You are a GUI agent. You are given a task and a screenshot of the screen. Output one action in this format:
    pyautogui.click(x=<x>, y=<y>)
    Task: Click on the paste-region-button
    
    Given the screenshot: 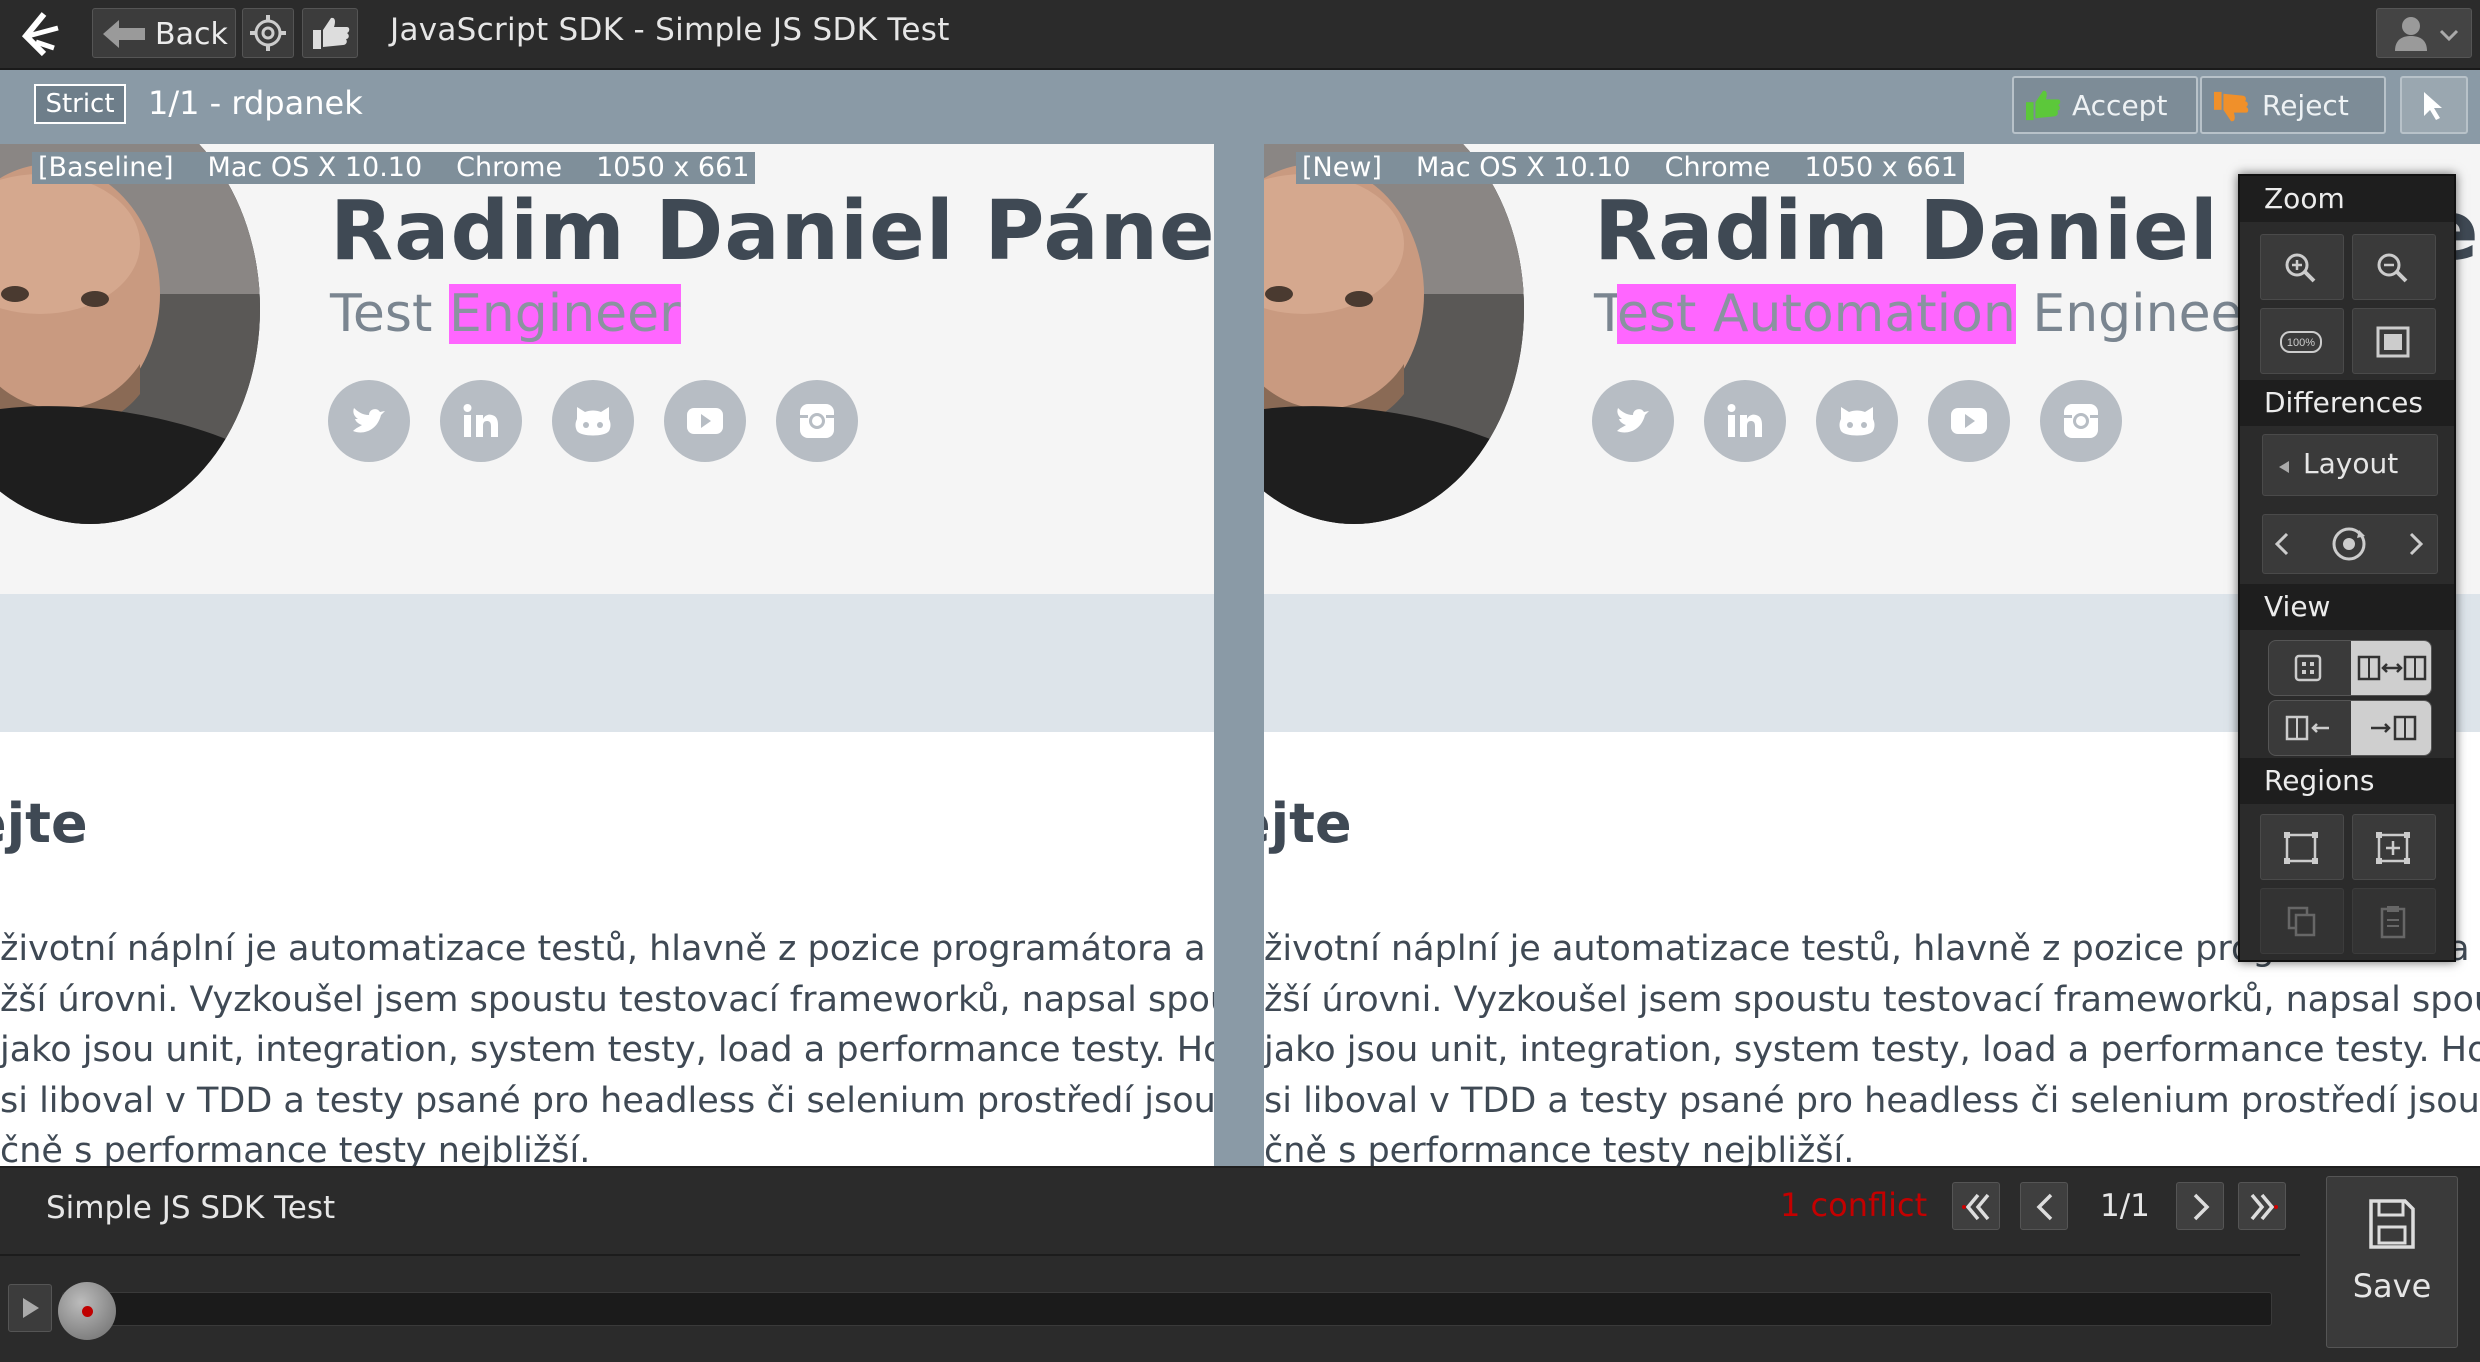 What is the action you would take?
    pyautogui.click(x=2394, y=921)
    